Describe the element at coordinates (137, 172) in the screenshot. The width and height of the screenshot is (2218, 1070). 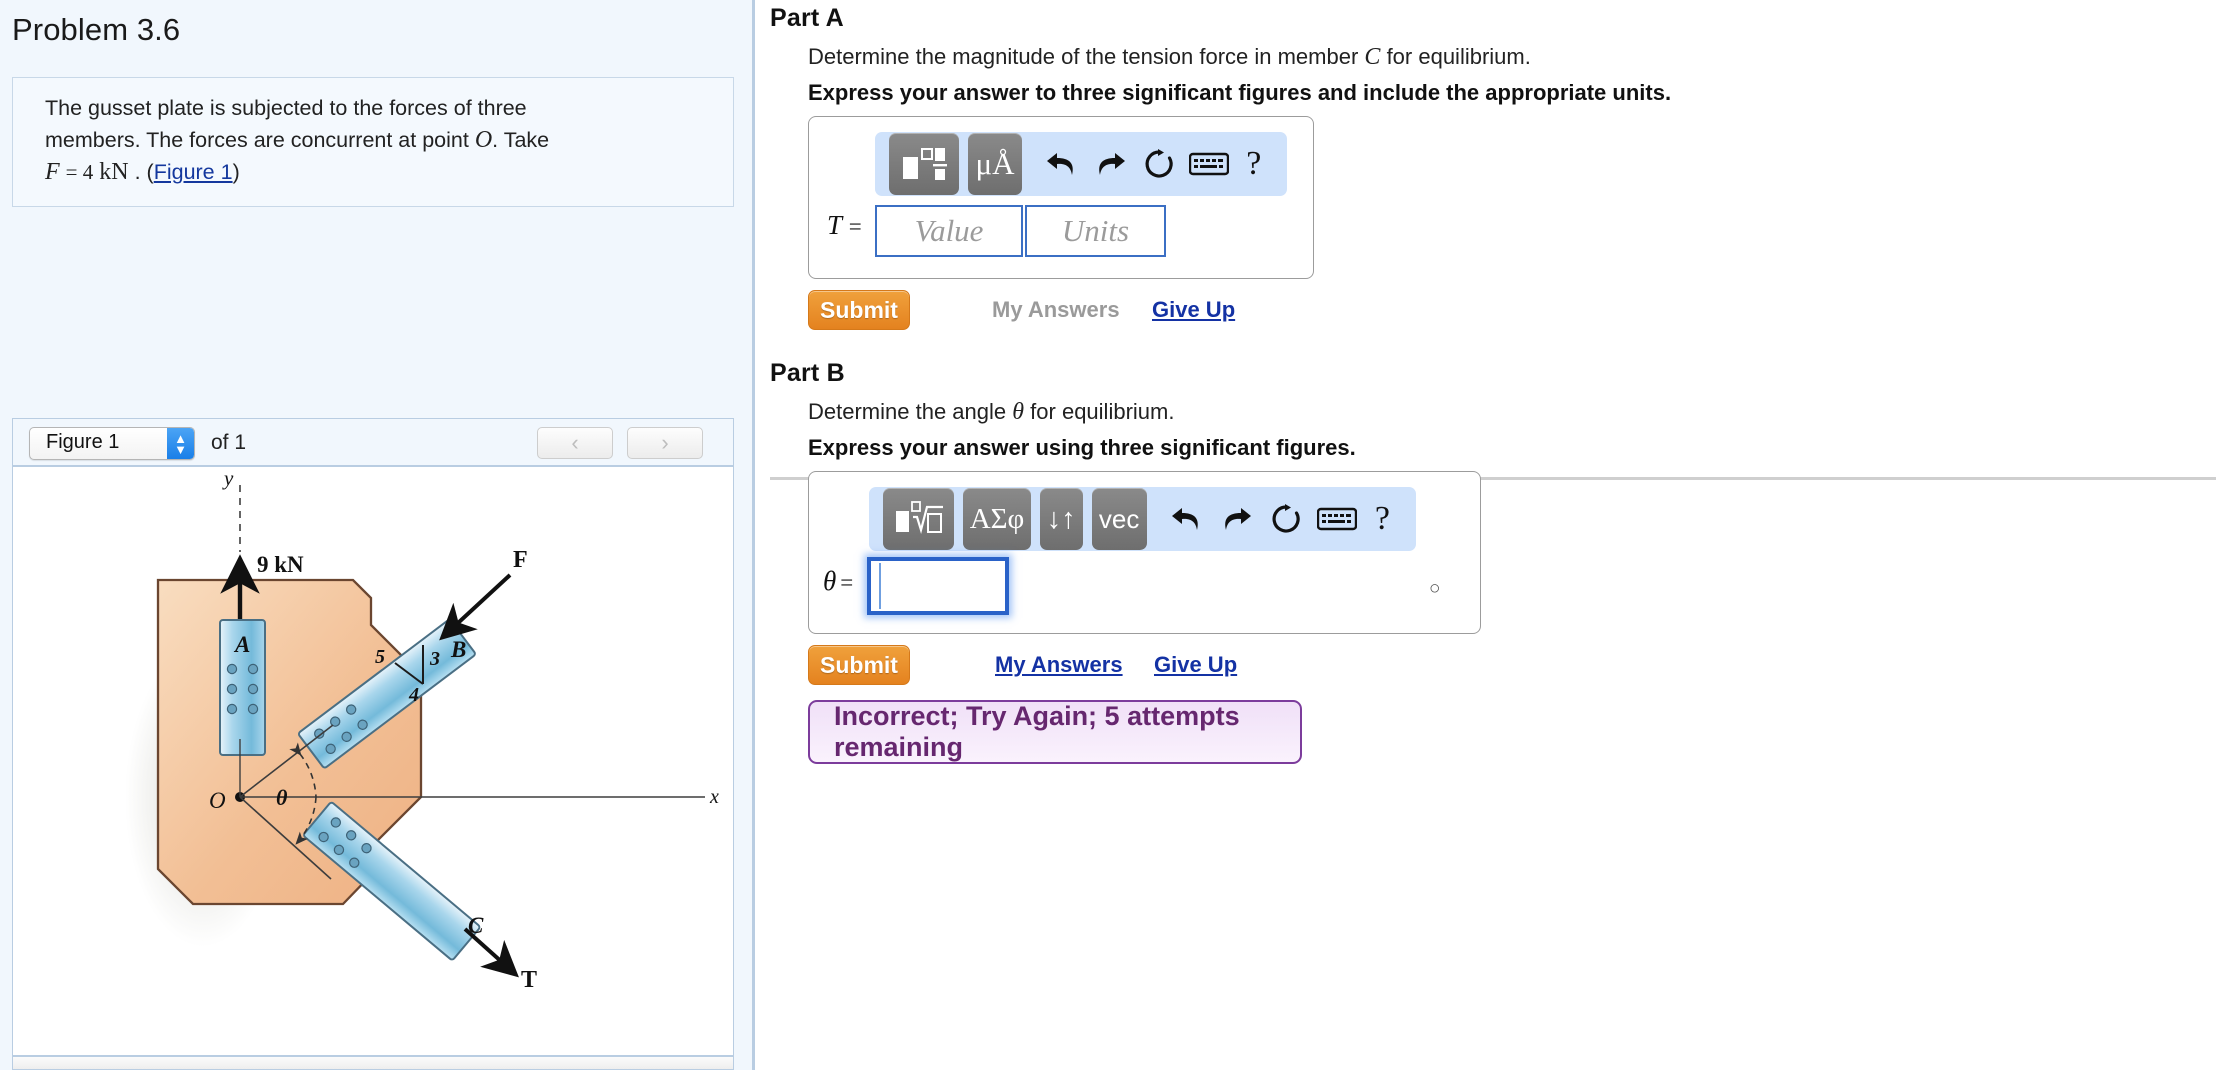
I see `statement-period: .` at that location.